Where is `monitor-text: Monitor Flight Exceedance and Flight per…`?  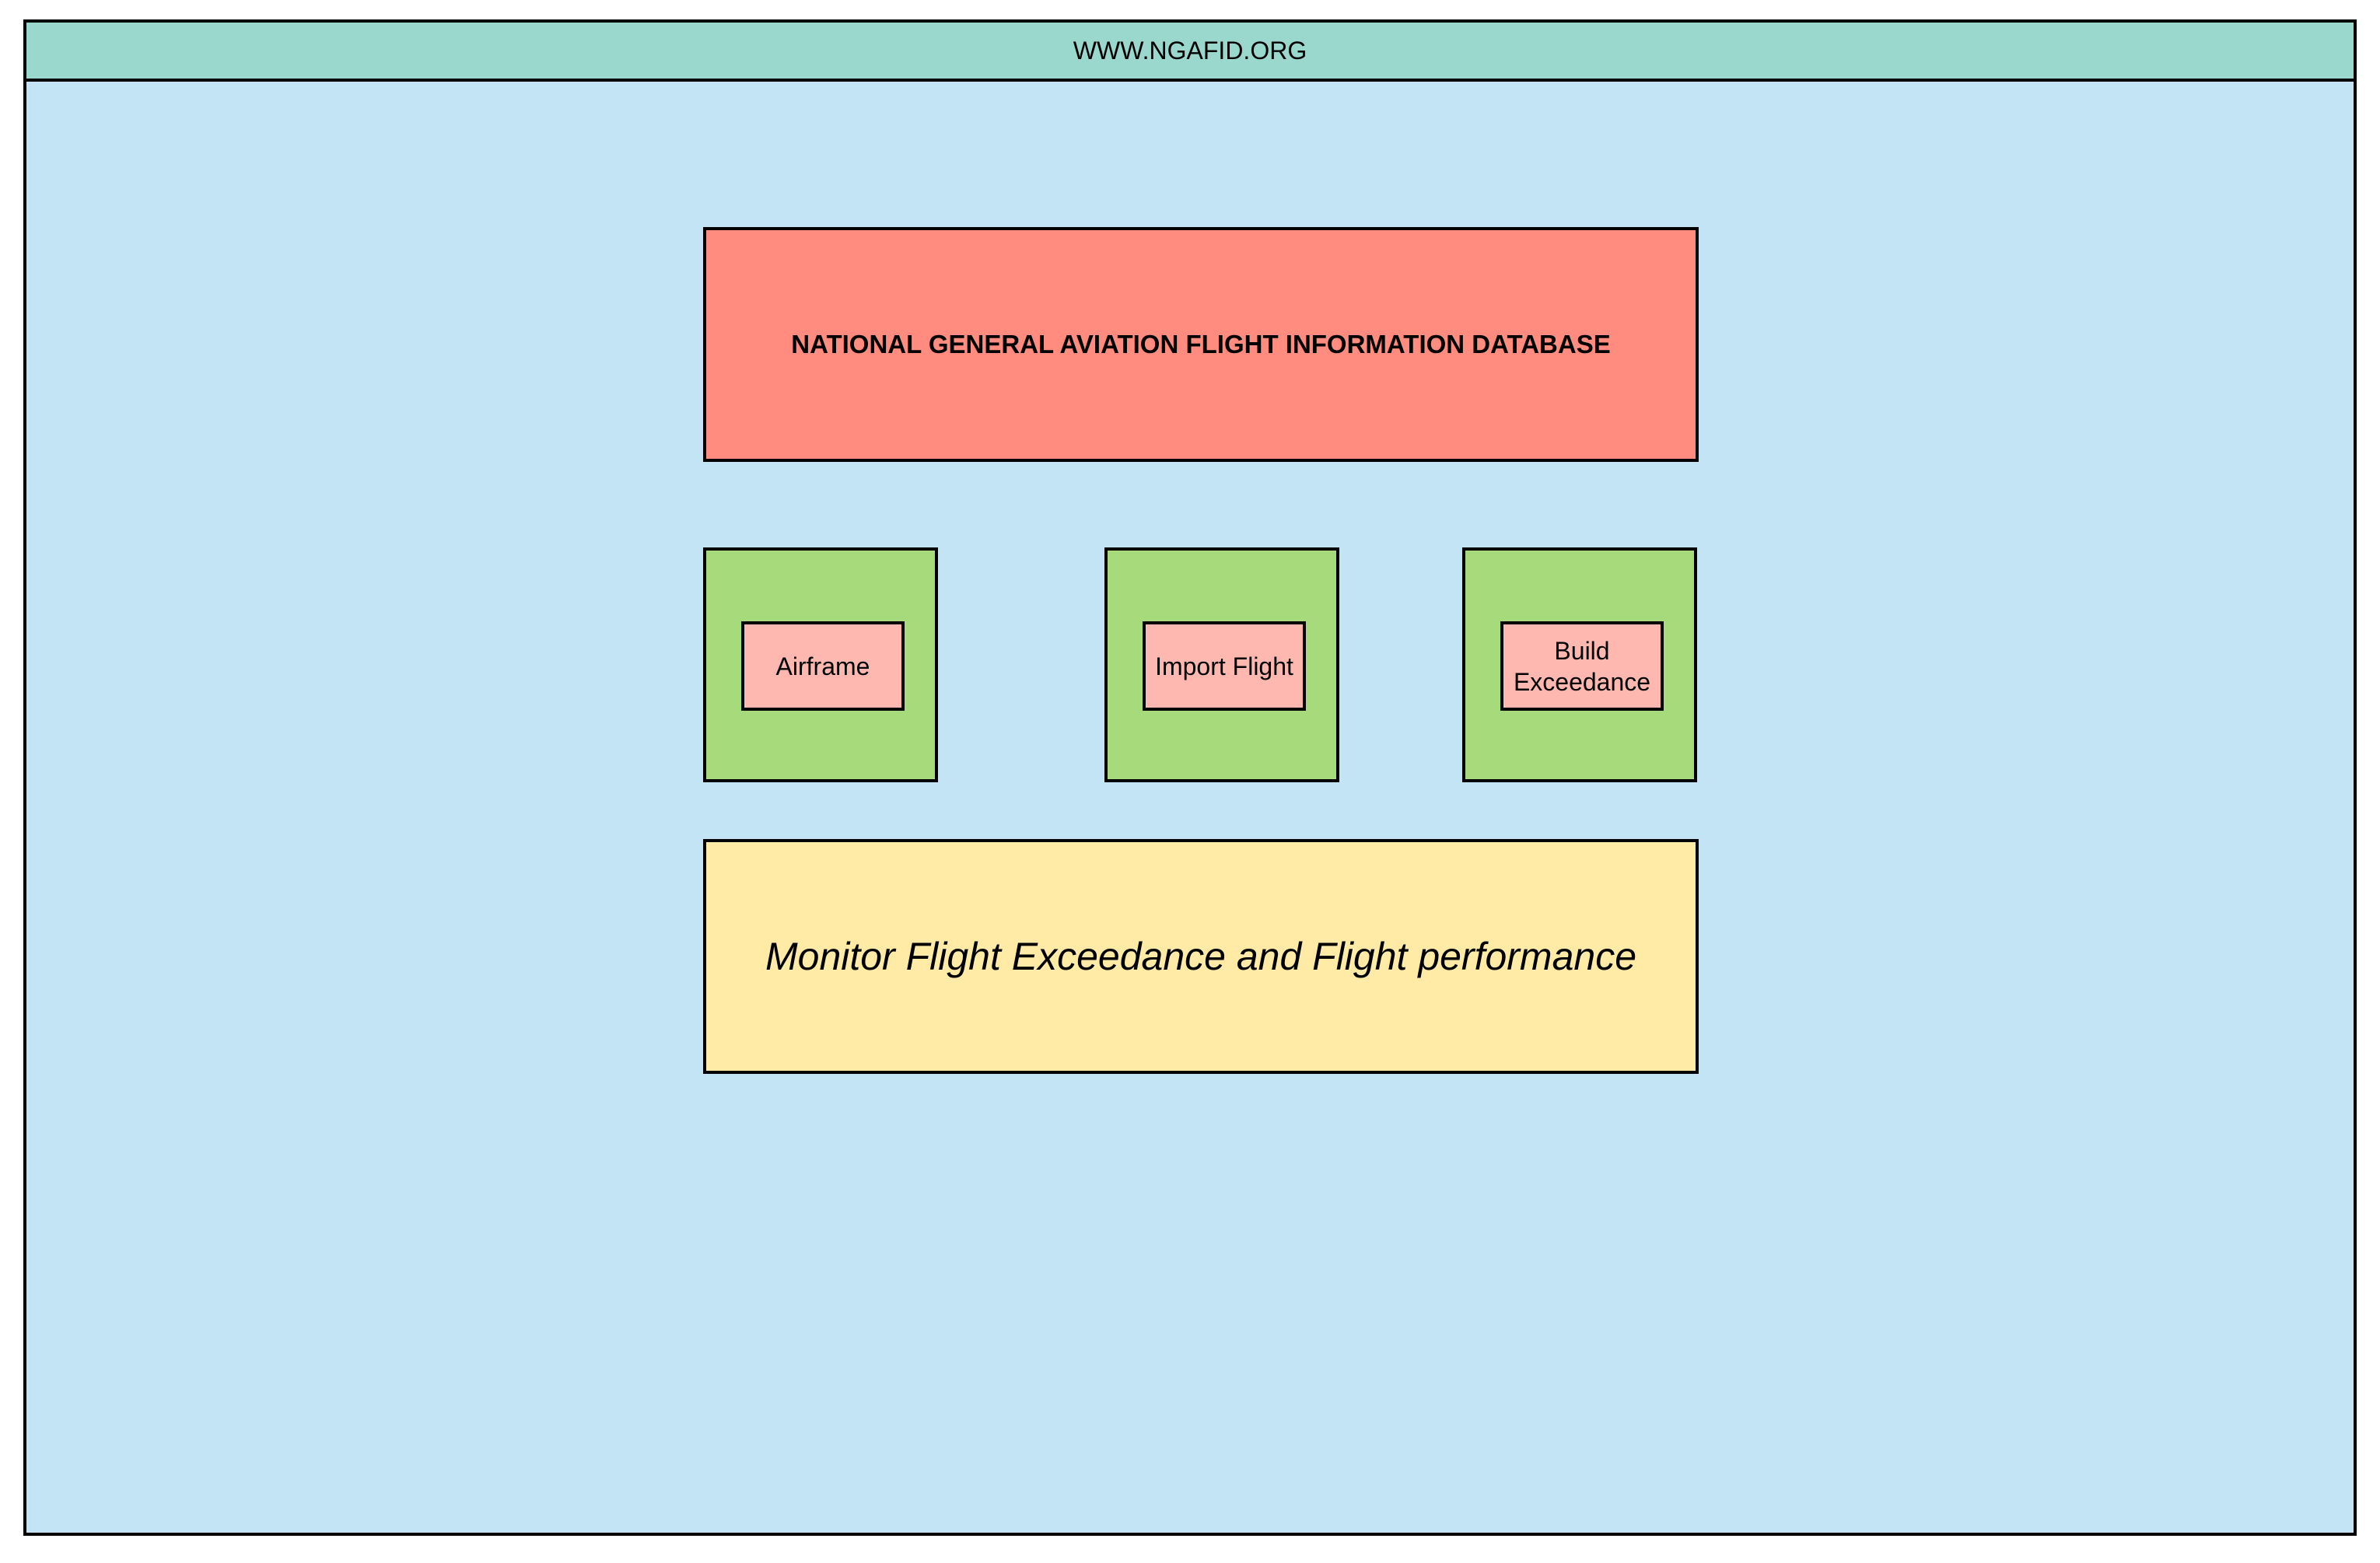 monitor-text: Monitor Flight Exceedance and Flight per… is located at coordinates (1201, 956).